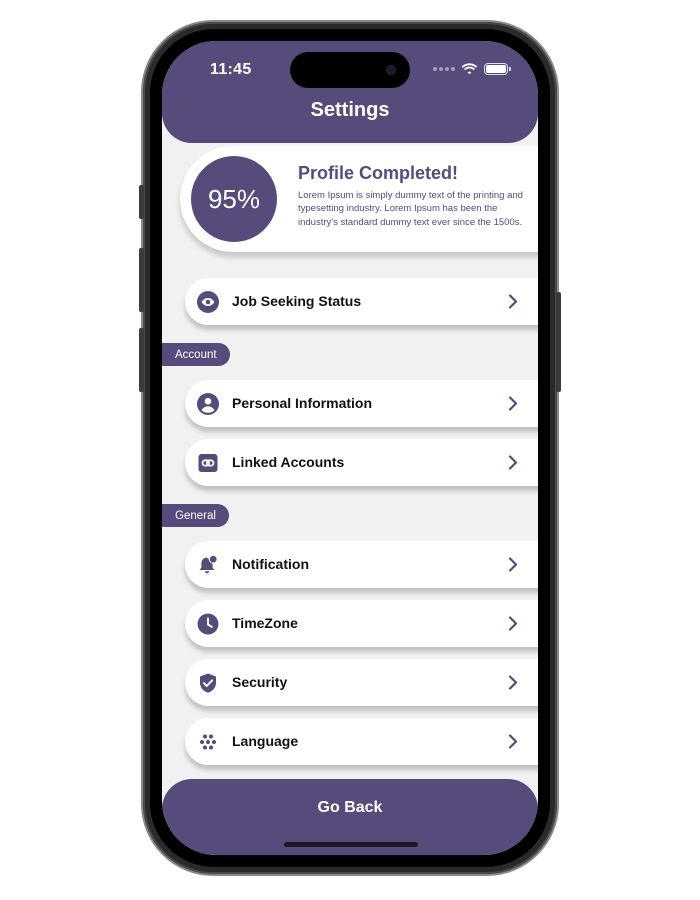  I want to click on personal-information-item: Personal Information, so click(361, 403).